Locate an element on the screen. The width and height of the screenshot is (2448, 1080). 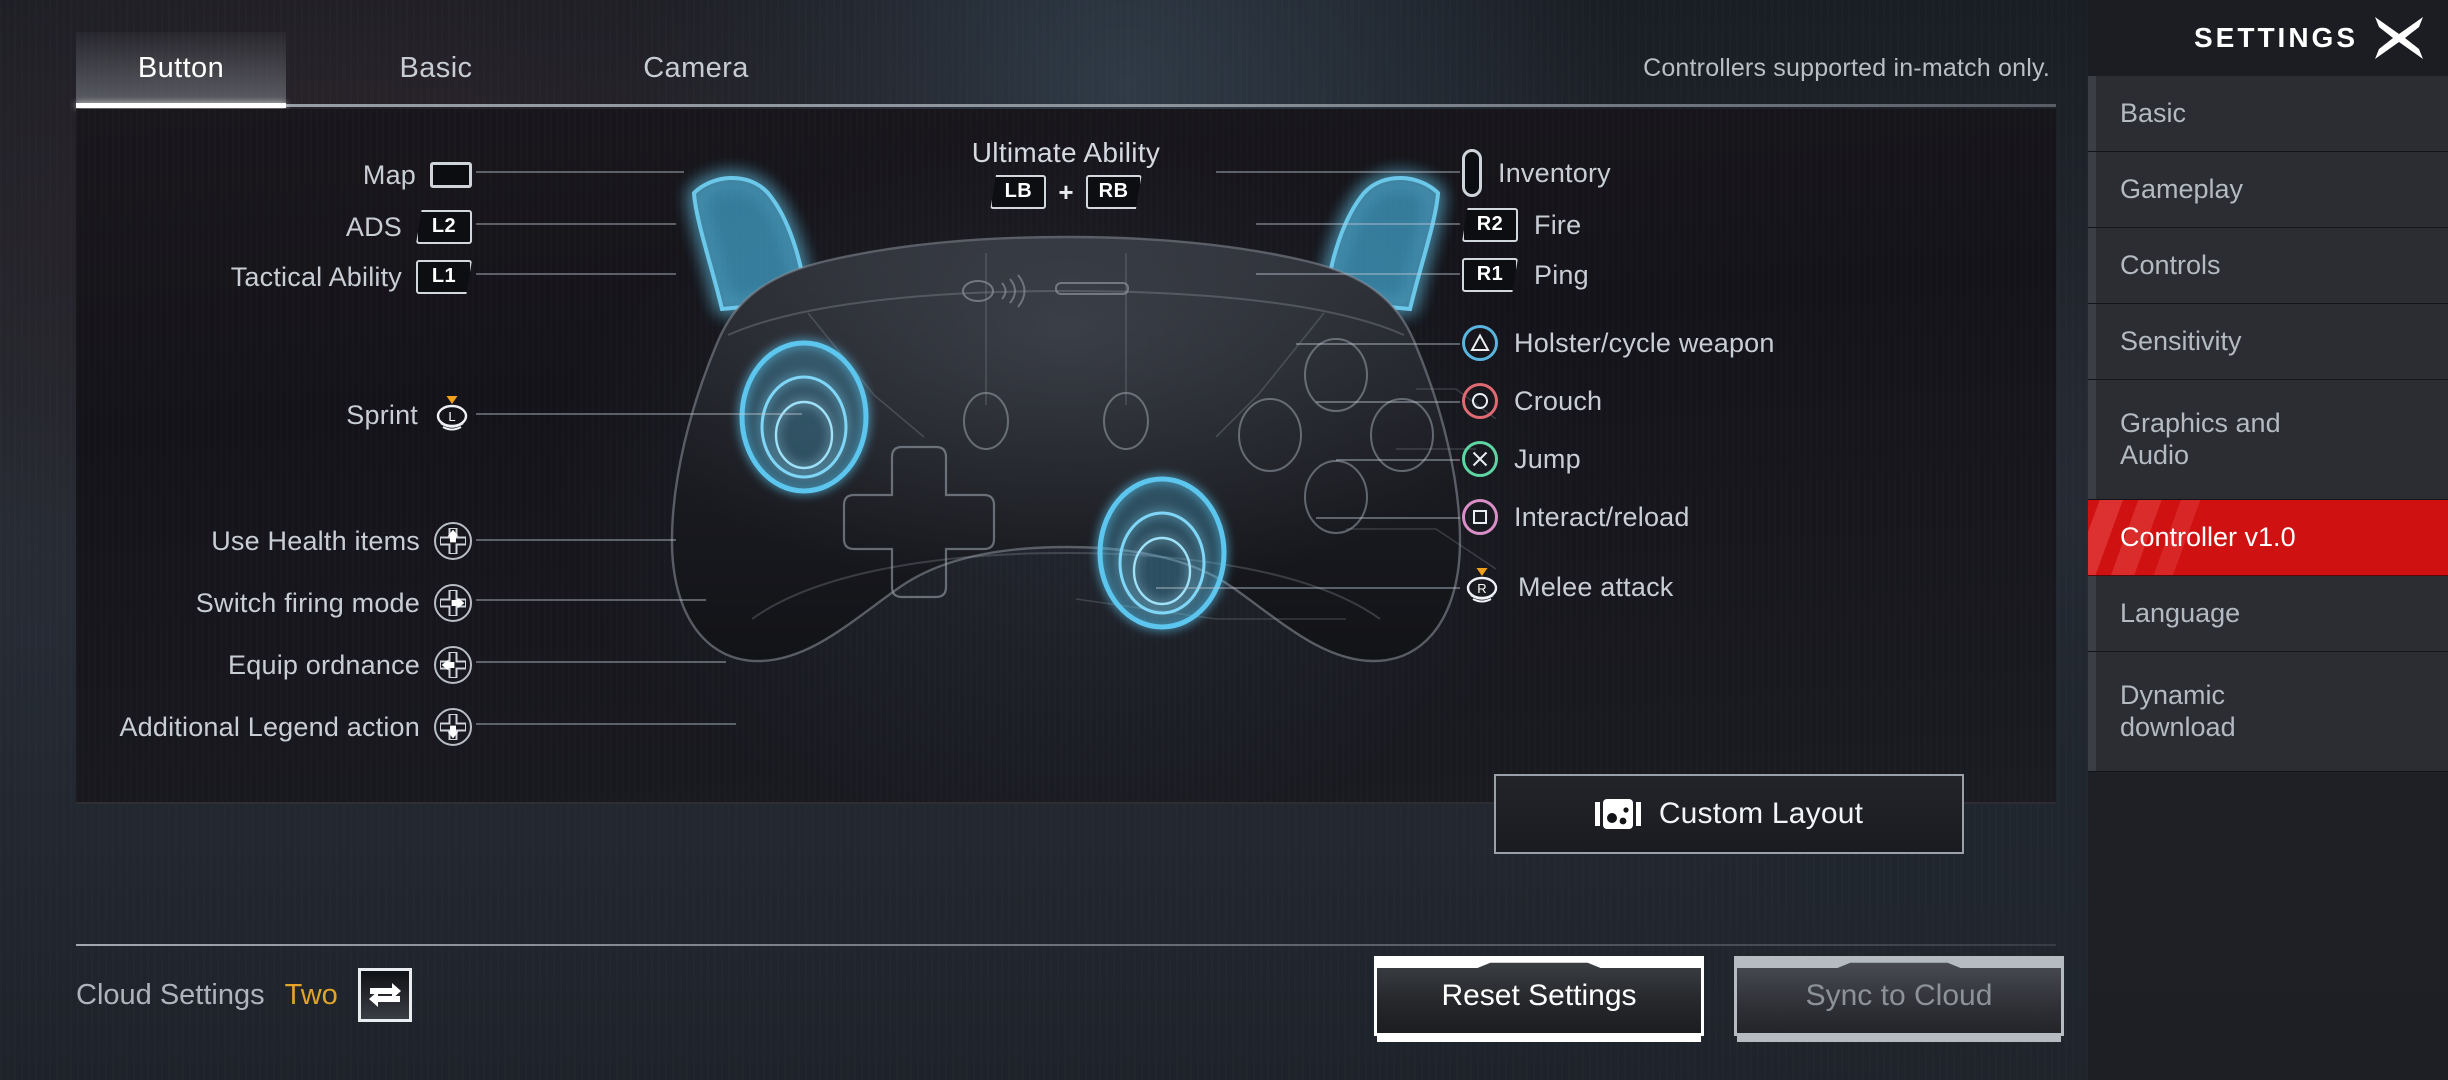
sidebar-item-label: Controls is located at coordinates (2170, 264).